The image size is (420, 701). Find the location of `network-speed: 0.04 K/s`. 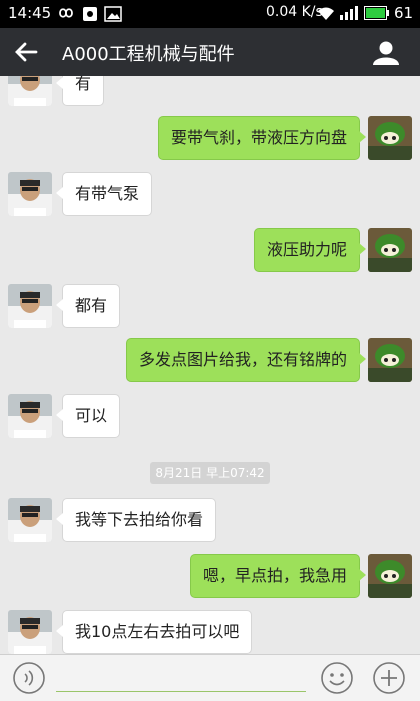

network-speed: 0.04 K/s is located at coordinates (294, 12).